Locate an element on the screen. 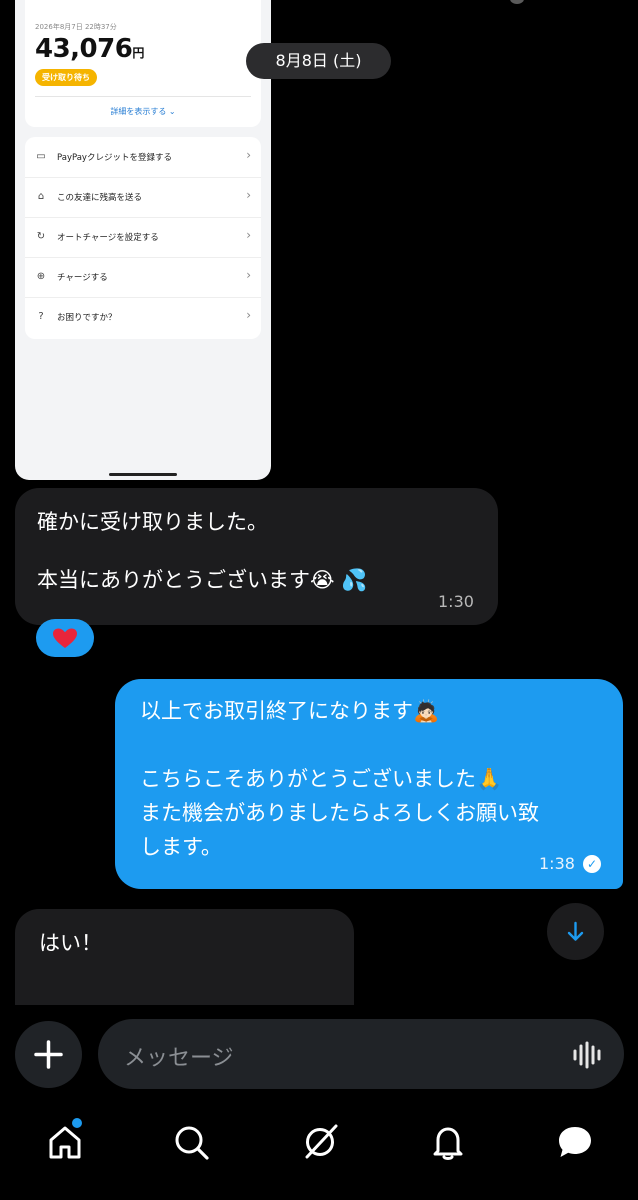 The height and width of the screenshot is (1200, 638). home-notification-dot is located at coordinates (77, 1123).